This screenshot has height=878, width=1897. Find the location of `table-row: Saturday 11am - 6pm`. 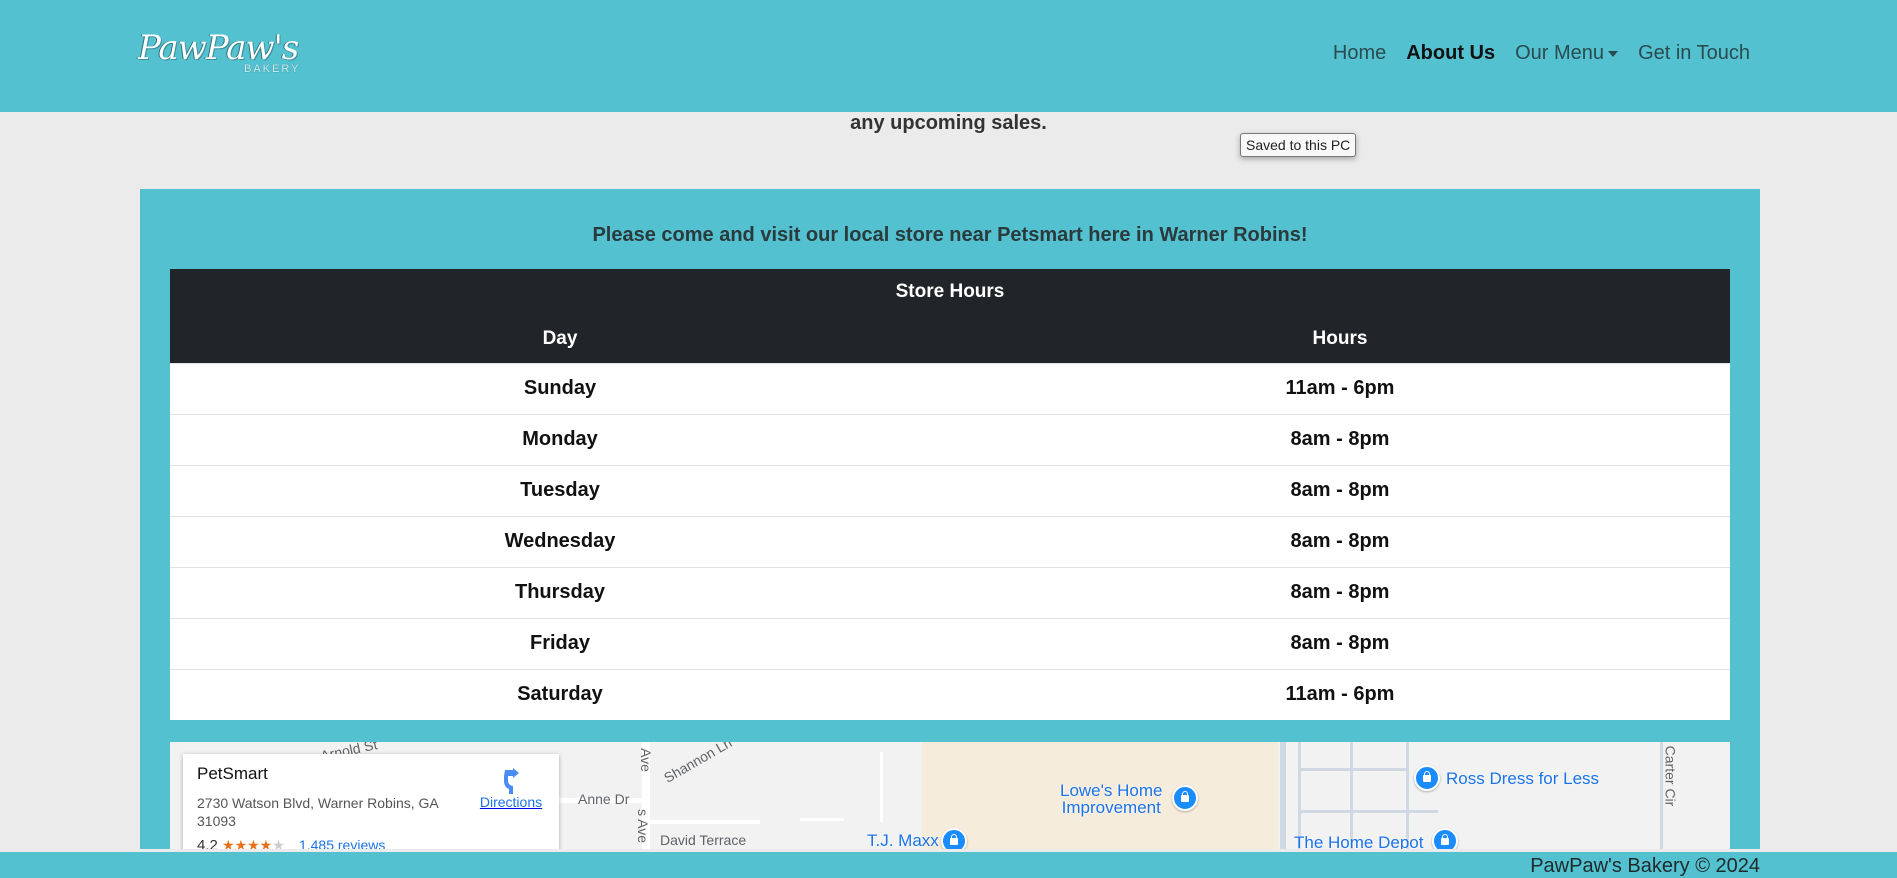

table-row: Saturday 11am - 6pm is located at coordinates (950, 694).